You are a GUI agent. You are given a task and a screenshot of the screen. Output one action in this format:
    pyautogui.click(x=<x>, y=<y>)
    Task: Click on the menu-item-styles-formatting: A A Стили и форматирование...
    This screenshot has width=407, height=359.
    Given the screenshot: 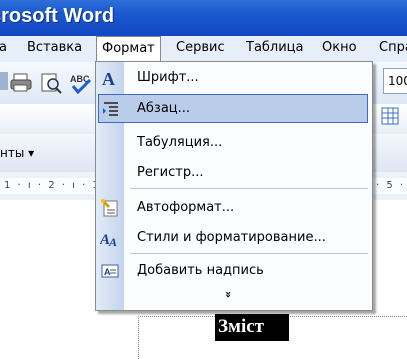 What is the action you would take?
    pyautogui.click(x=234, y=238)
    